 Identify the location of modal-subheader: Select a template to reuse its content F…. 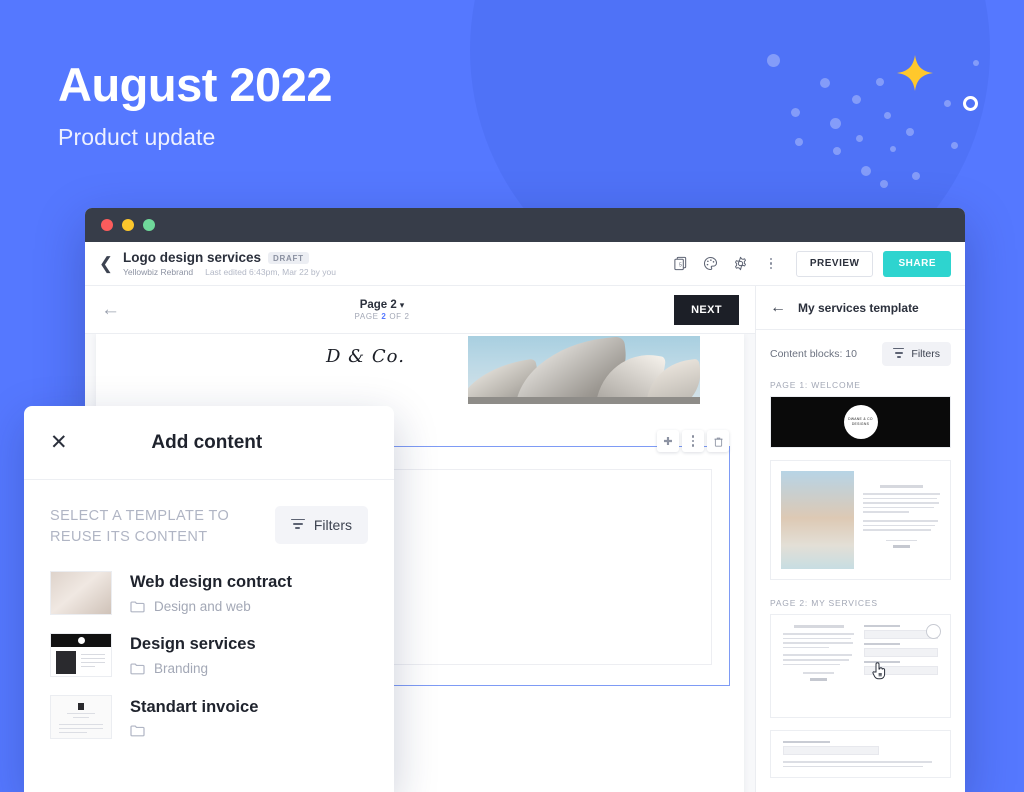
(209, 521).